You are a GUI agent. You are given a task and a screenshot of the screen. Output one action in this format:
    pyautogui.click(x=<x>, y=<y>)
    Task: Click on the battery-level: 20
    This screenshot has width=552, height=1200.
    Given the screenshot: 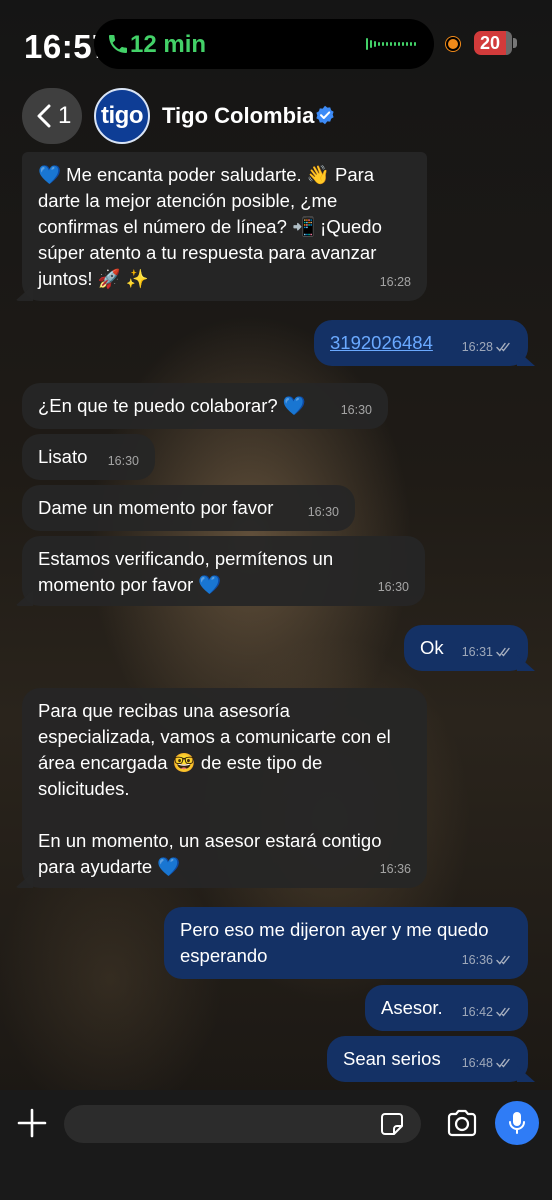 What is the action you would take?
    pyautogui.click(x=490, y=43)
    